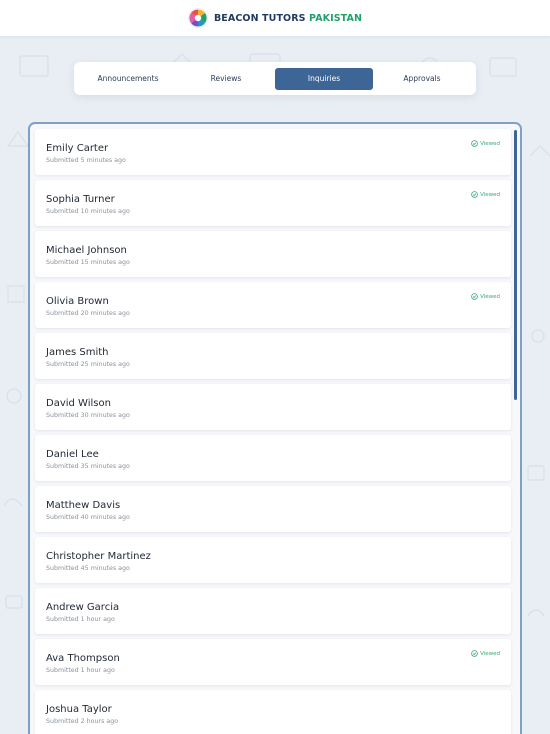  I want to click on inquiry-submitted: Submitted 35 minutes ago, so click(88, 466).